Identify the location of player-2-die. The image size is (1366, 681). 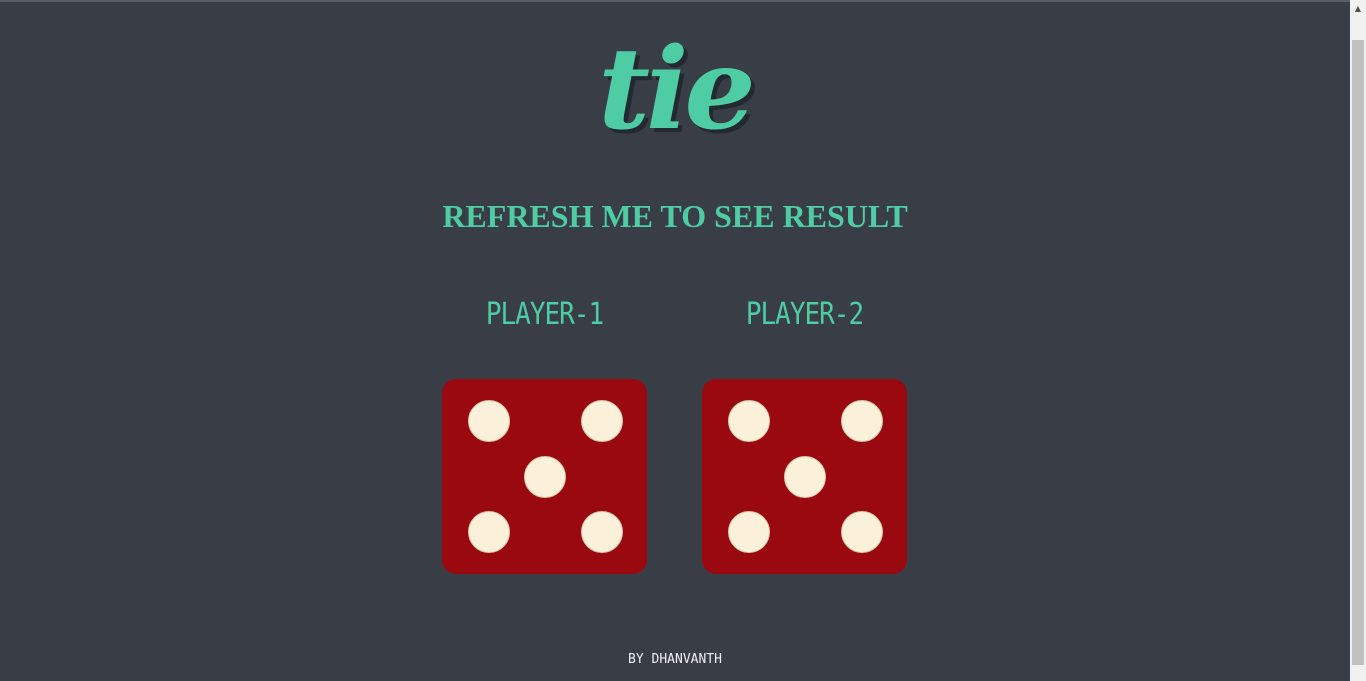
(804, 476).